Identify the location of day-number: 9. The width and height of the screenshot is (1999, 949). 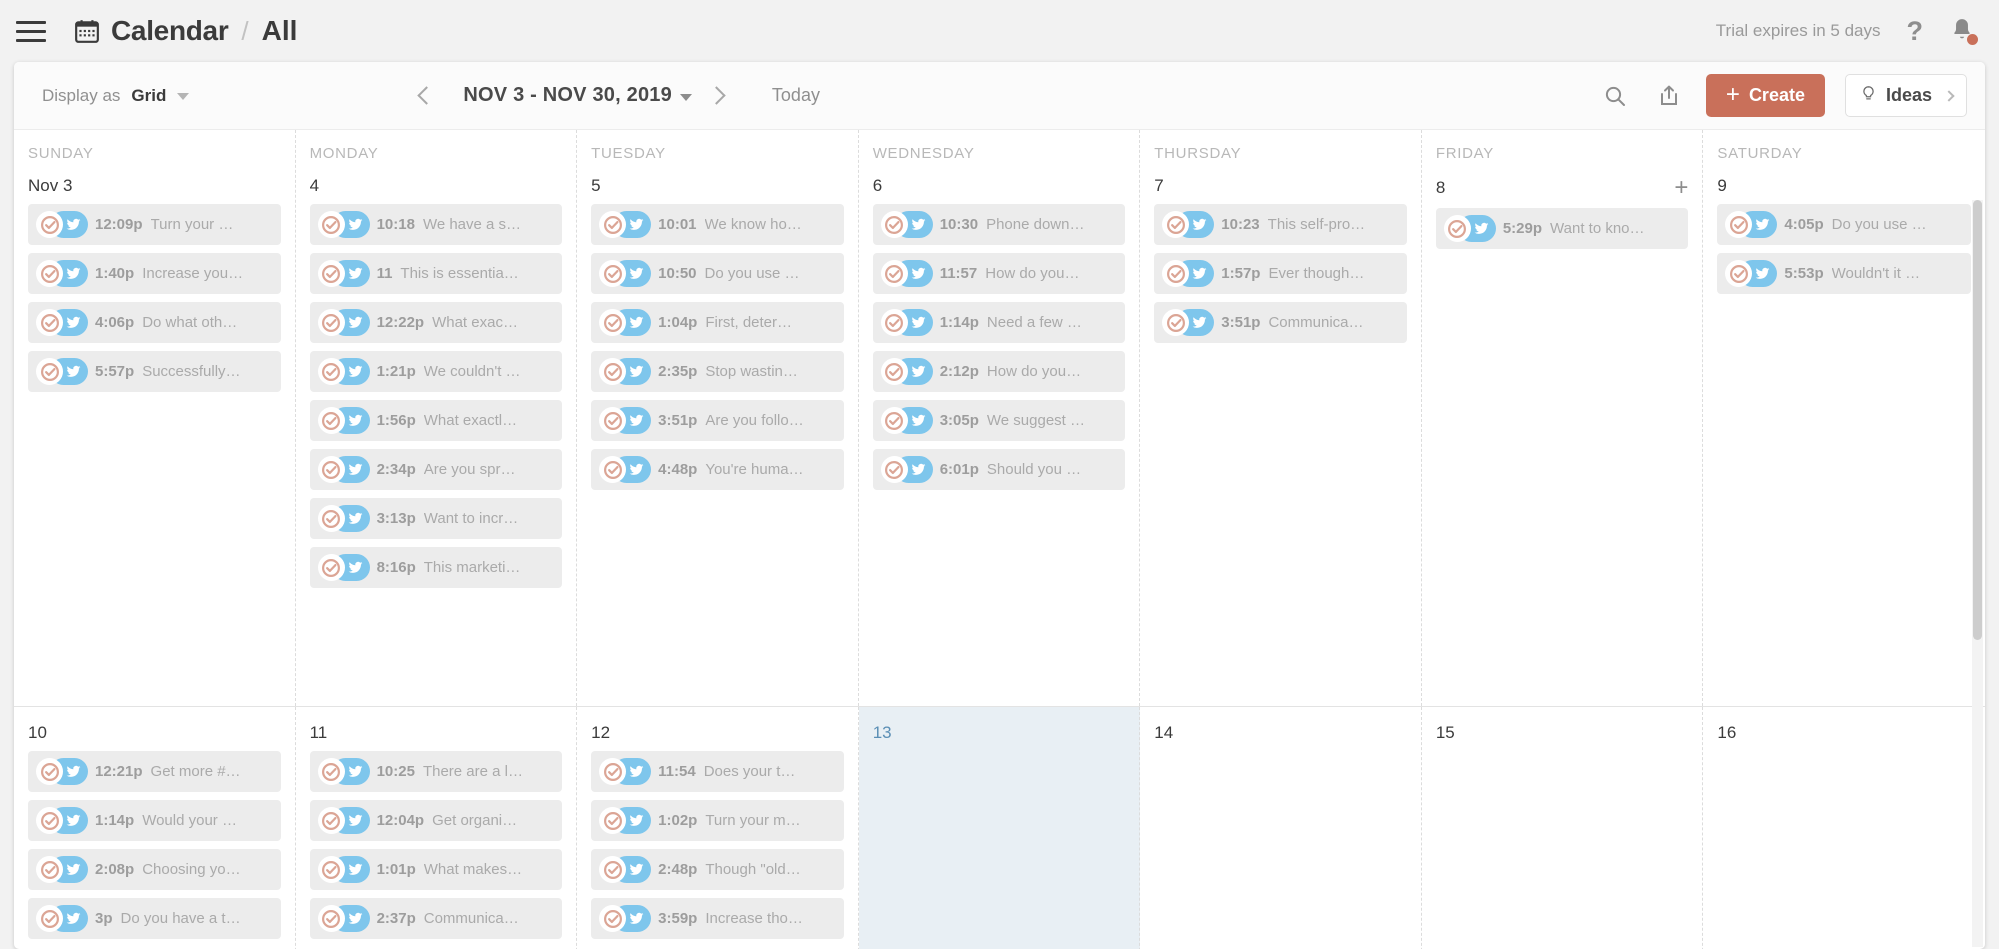
(1722, 185).